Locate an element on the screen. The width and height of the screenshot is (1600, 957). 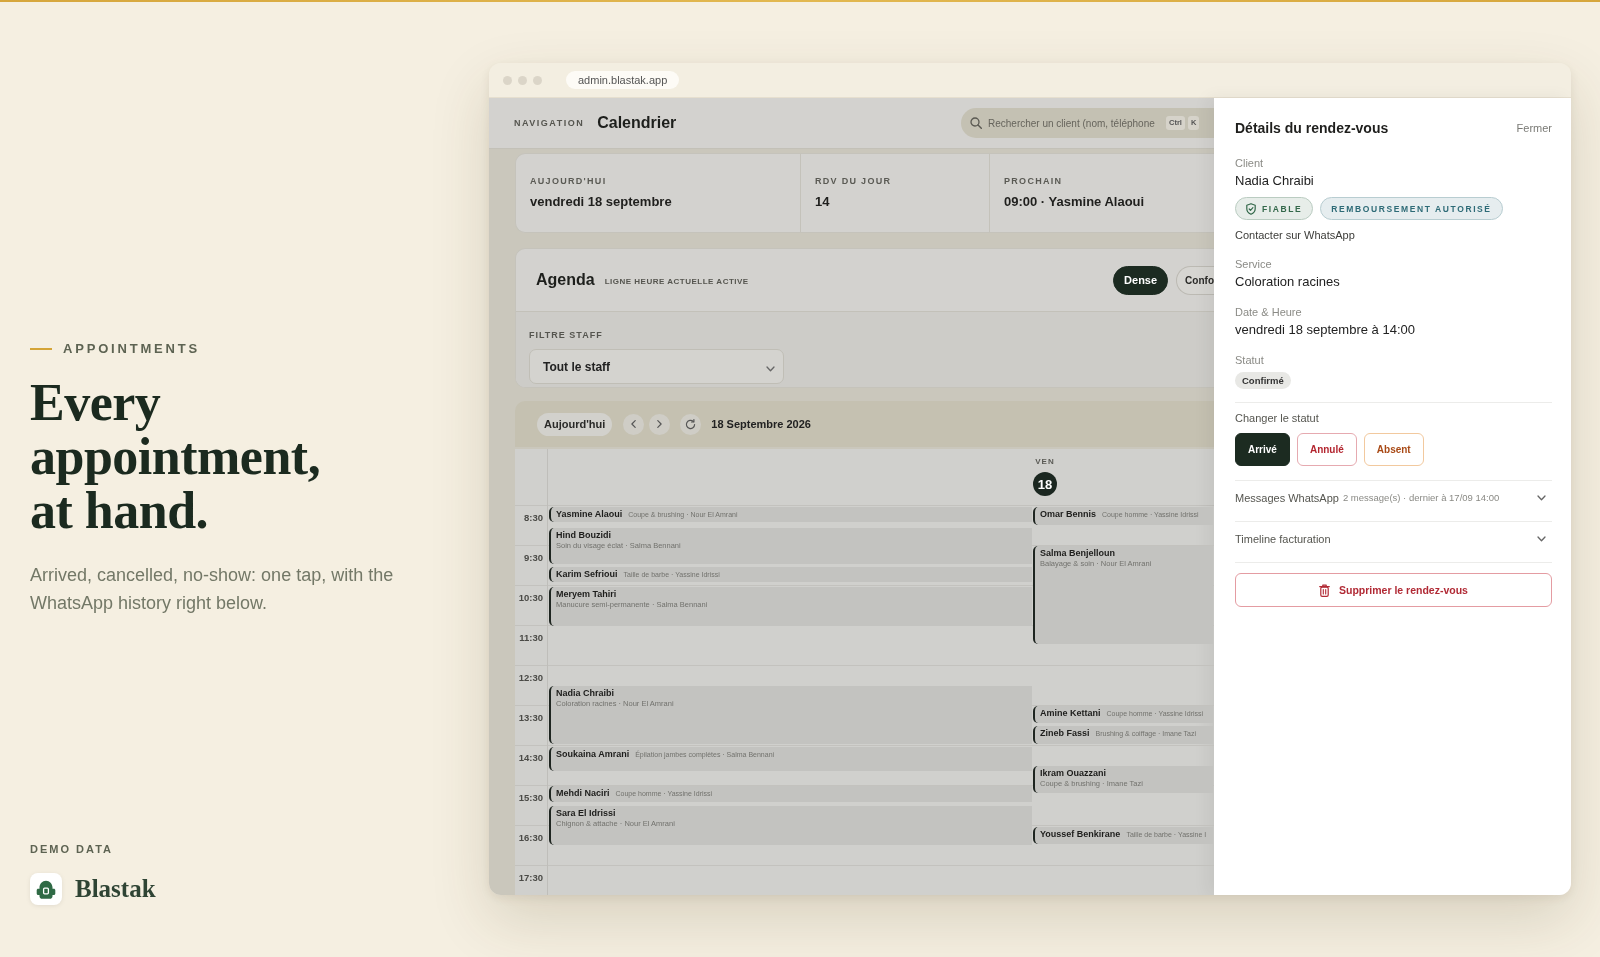
stat-label: PROCHAIN is located at coordinates (1033, 181).